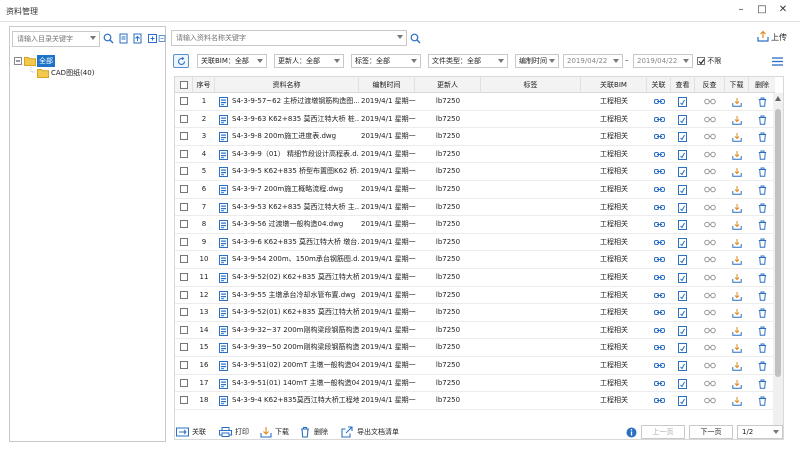 The width and height of the screenshot is (800, 452). Describe the element at coordinates (295, 224) in the screenshot. I see `file-name: S4-3-9-56 过渡墩一般构造04.dwg` at that location.